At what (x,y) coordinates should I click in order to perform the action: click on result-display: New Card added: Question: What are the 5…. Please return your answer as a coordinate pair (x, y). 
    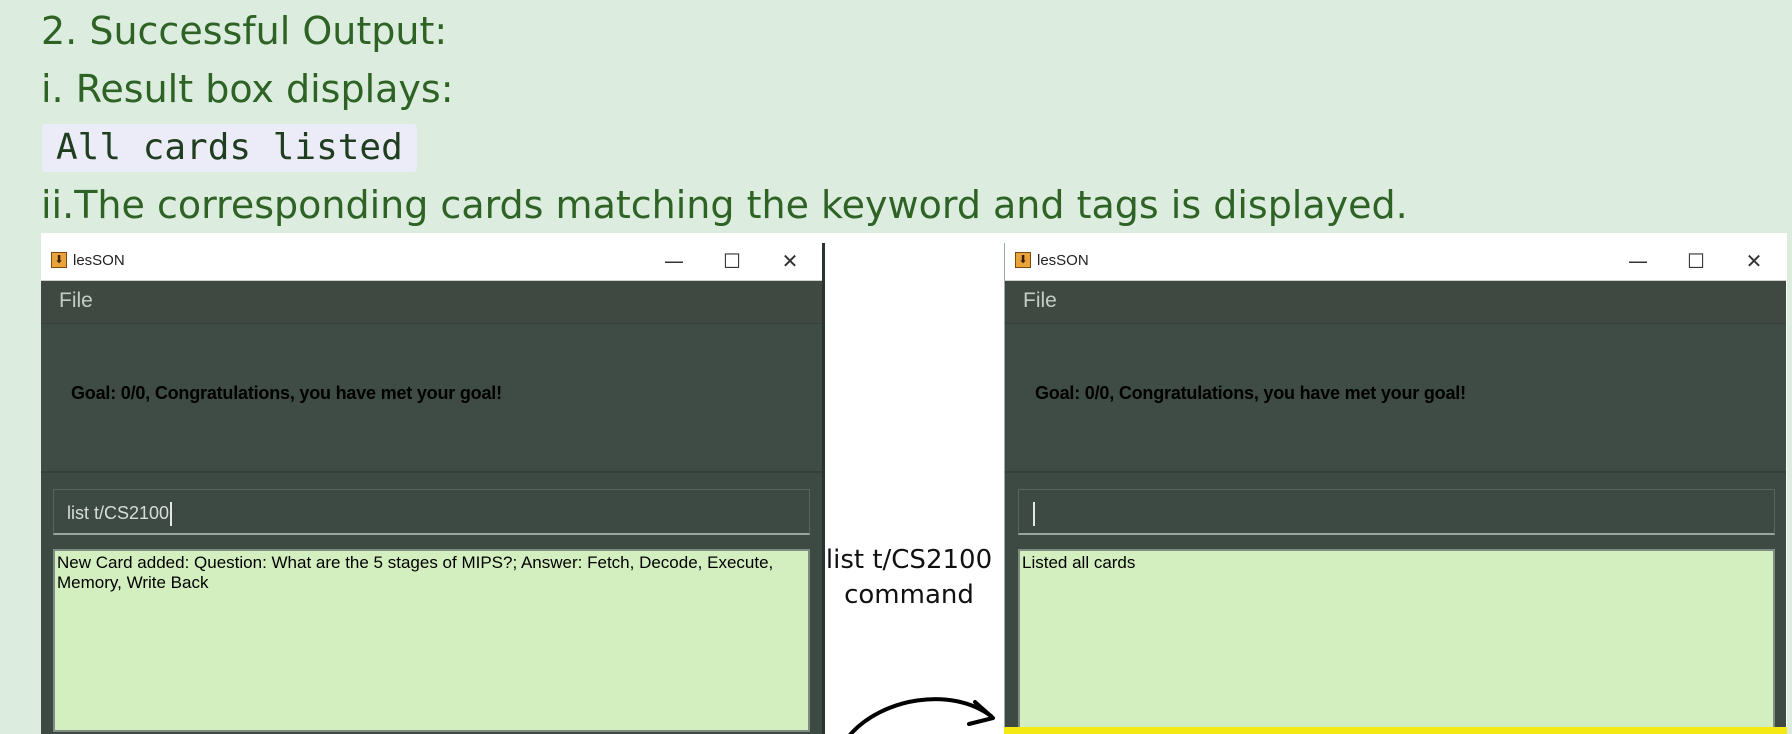
    Looking at the image, I should click on (431, 640).